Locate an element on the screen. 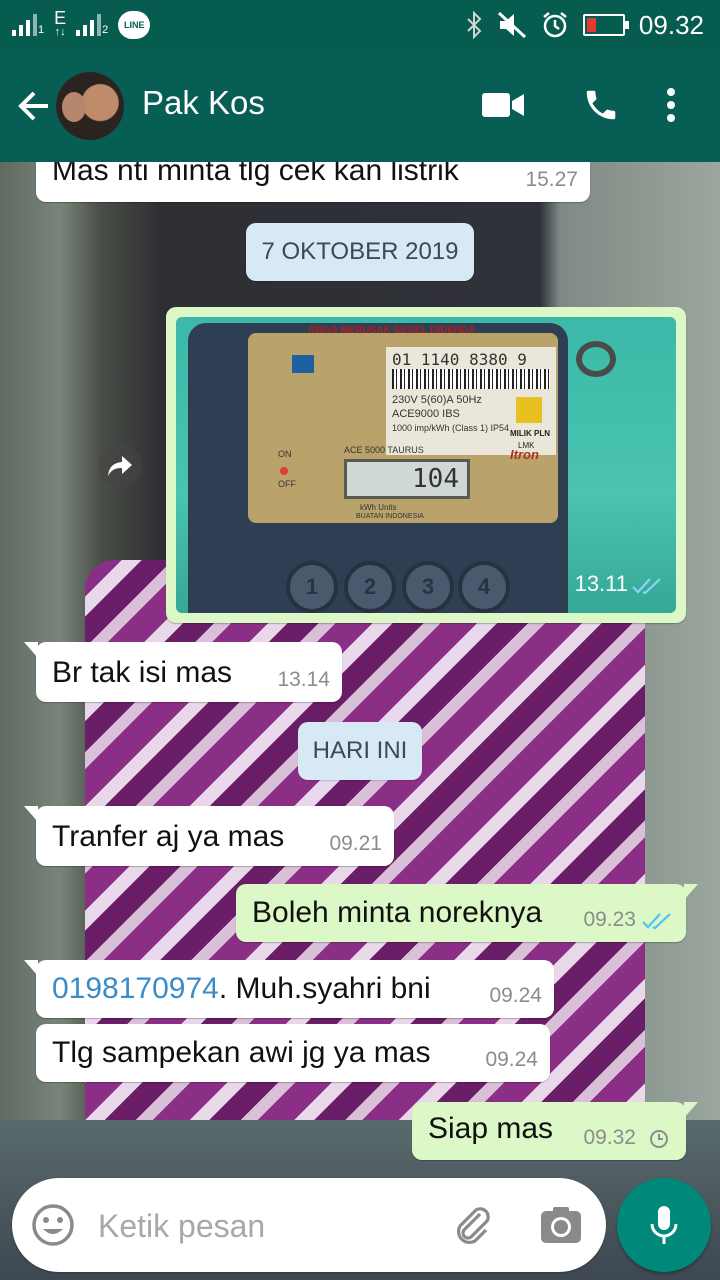 This screenshot has width=720, height=1280. clock-pending-icon is located at coordinates (659, 1139).